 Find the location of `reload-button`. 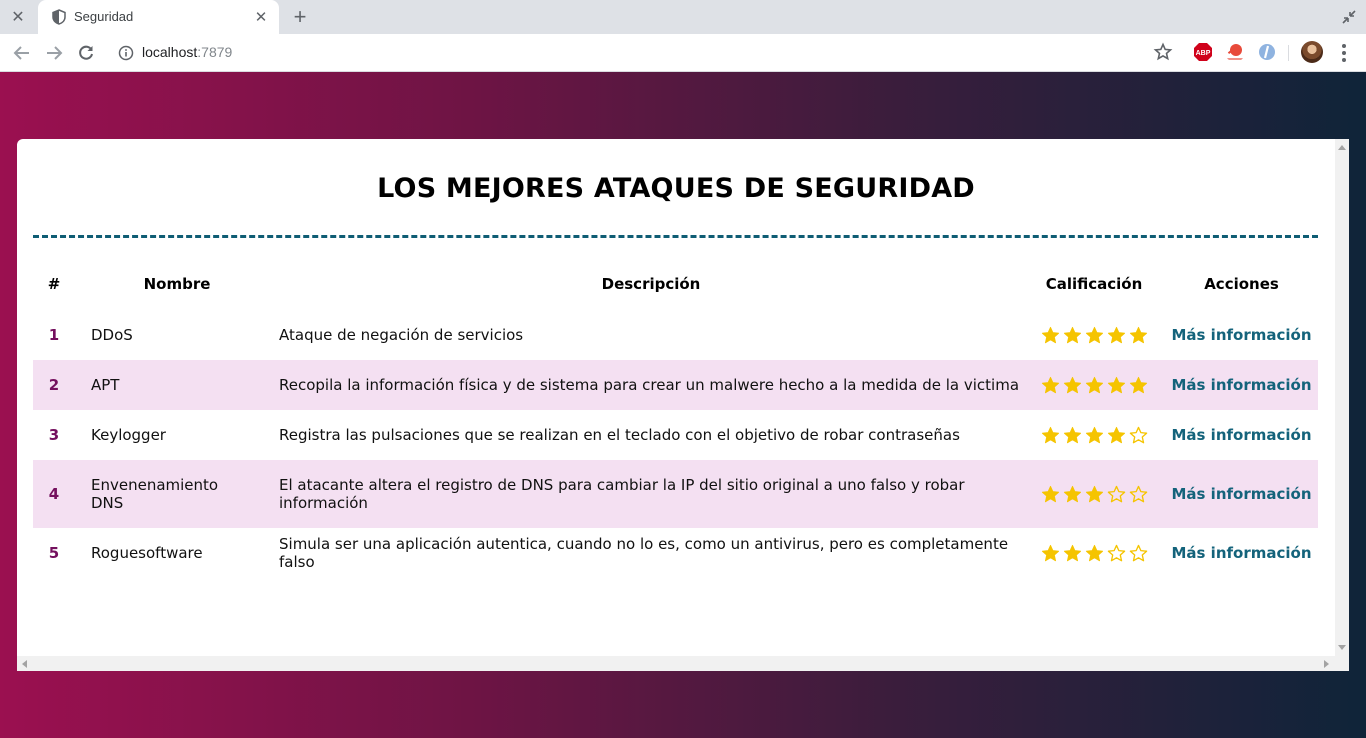

reload-button is located at coordinates (86, 53).